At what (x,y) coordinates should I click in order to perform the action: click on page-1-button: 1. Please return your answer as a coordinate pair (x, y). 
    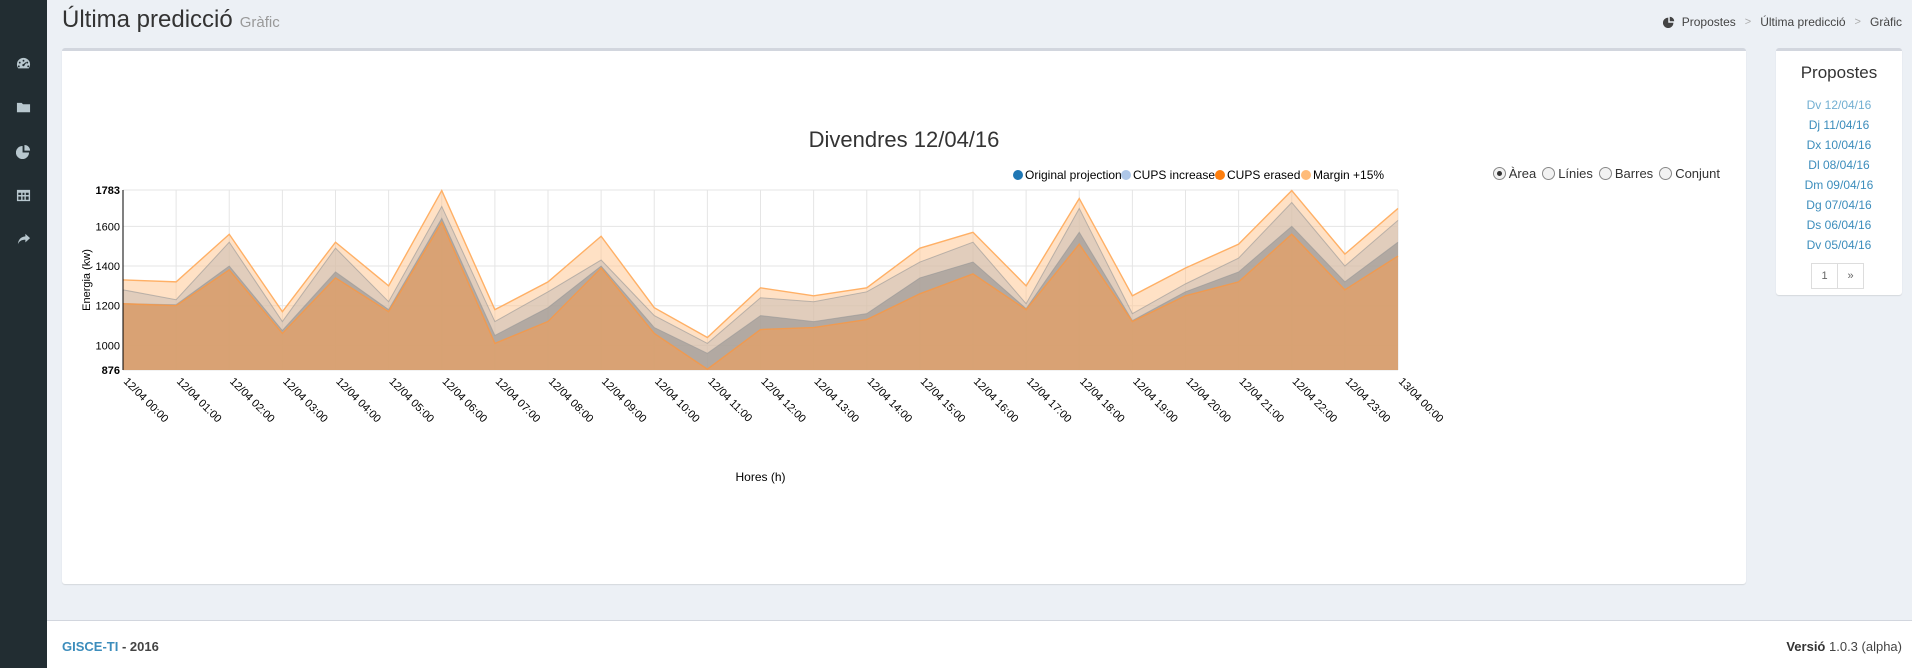
    Looking at the image, I should click on (1824, 276).